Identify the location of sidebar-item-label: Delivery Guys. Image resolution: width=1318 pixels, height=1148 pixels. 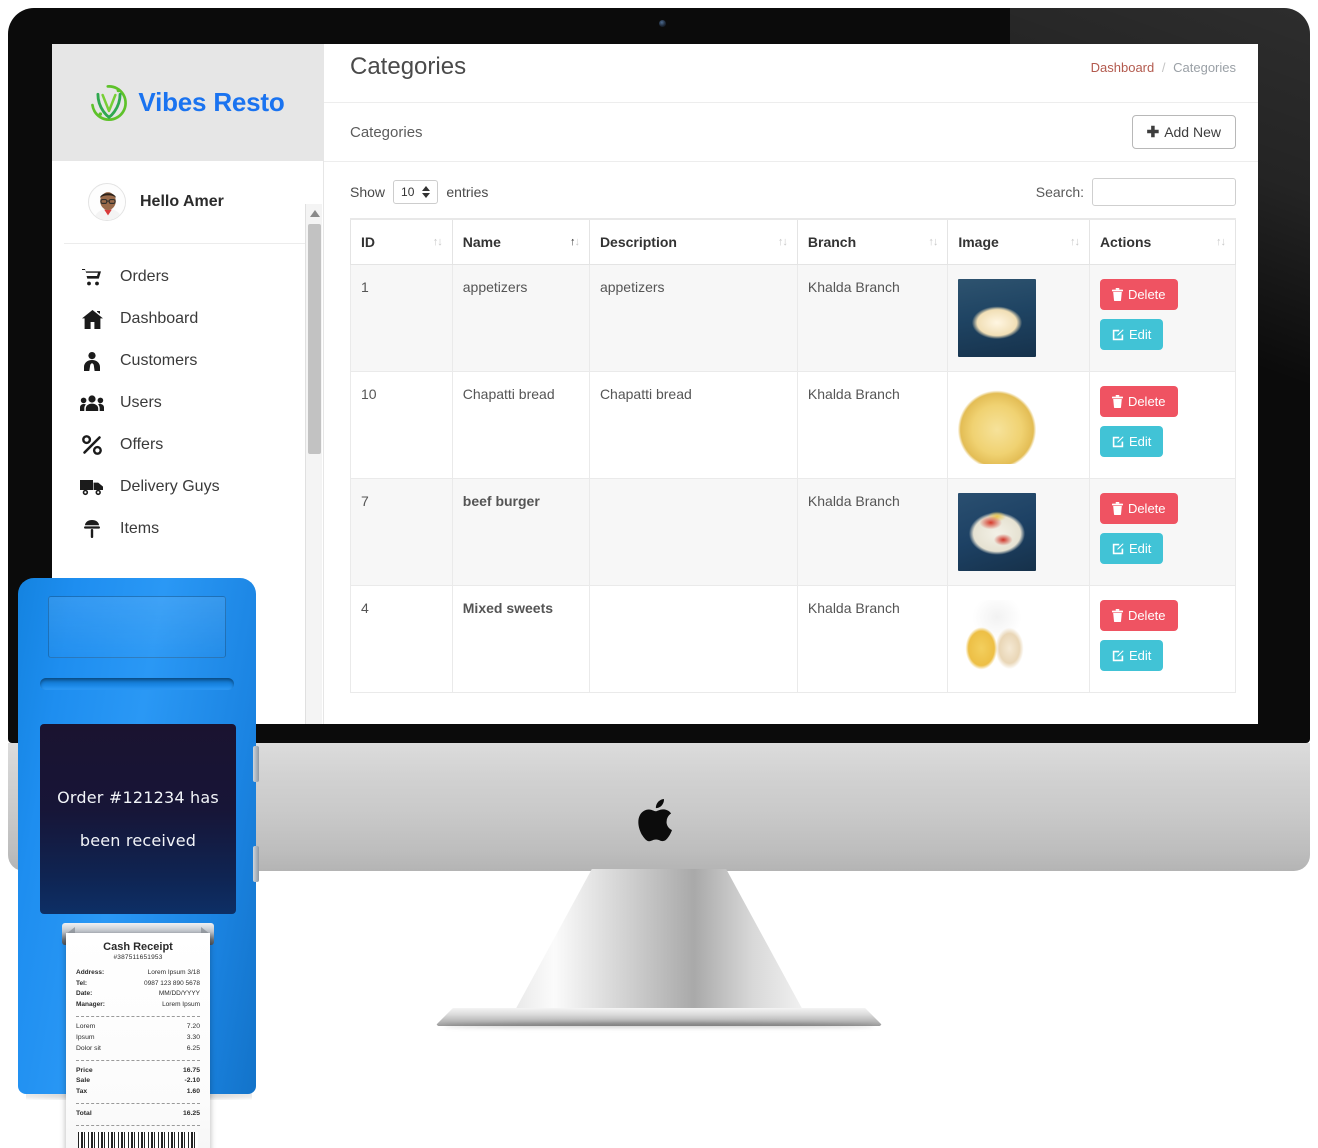
(170, 486).